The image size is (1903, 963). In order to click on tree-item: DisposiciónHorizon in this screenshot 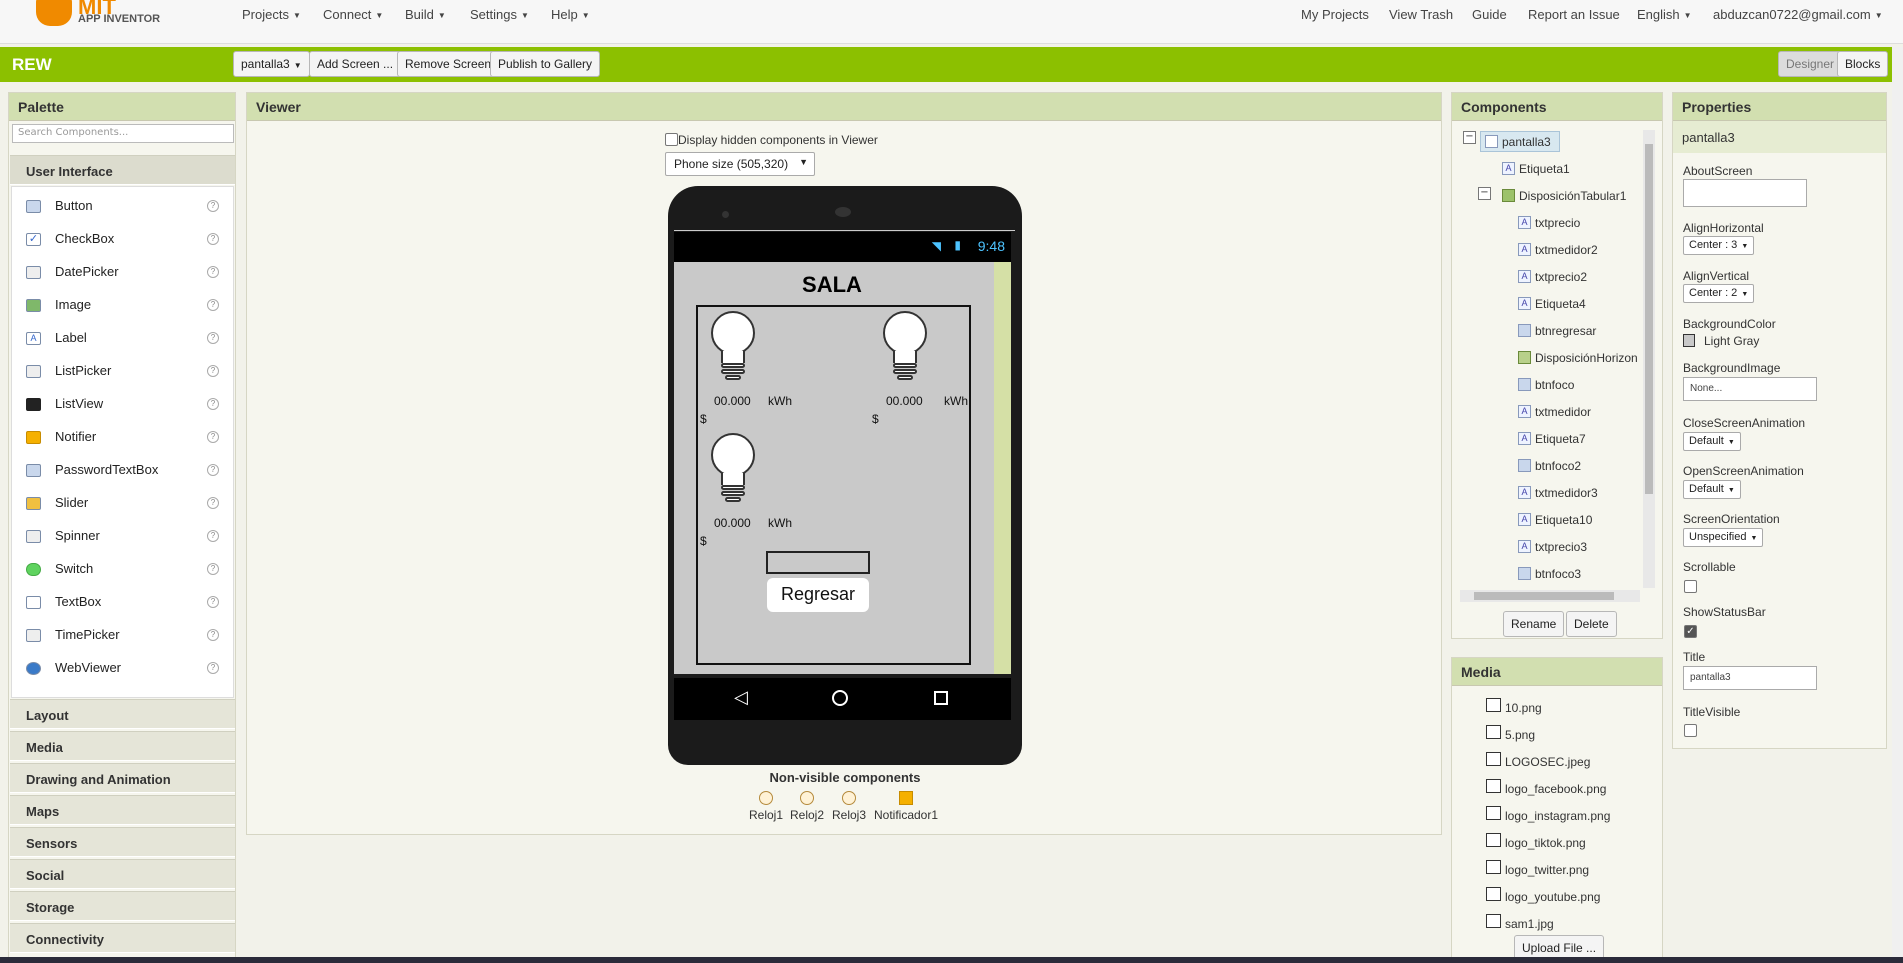, I will do `click(1578, 358)`.